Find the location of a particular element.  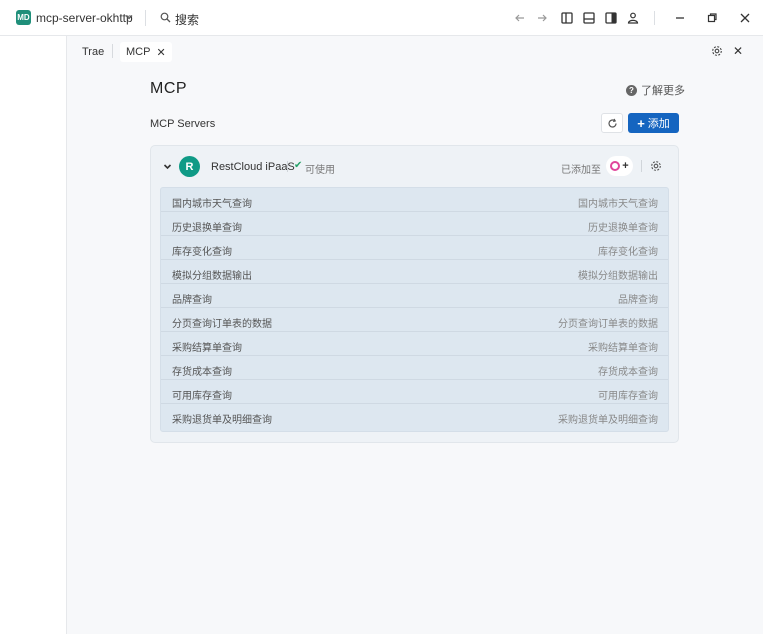

tab-label: Trae is located at coordinates (93, 52).